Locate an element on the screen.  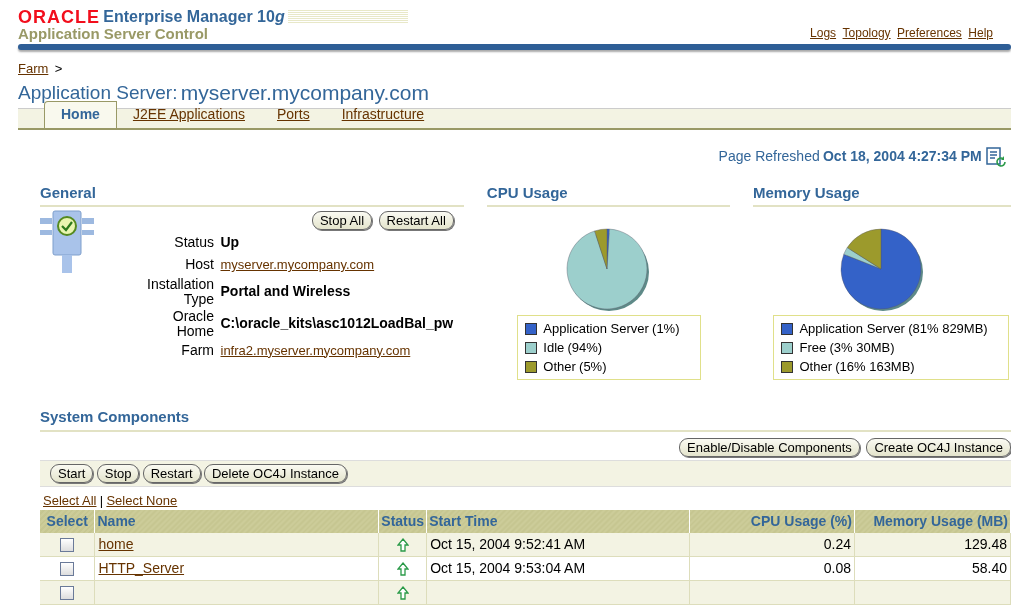
legend-value: (16% 163MB) is located at coordinates (875, 367).